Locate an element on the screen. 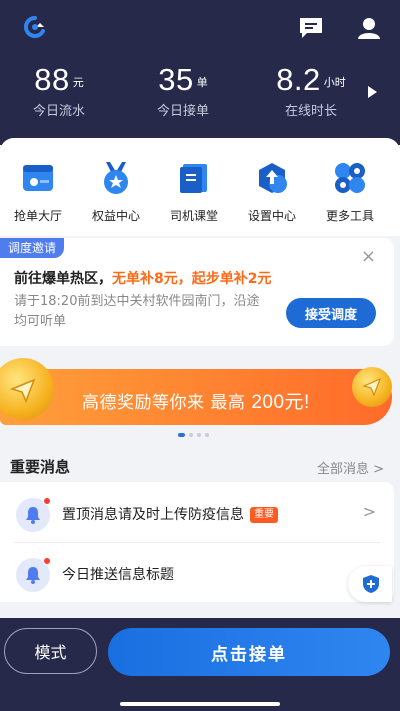  more-tools-icon is located at coordinates (350, 178).